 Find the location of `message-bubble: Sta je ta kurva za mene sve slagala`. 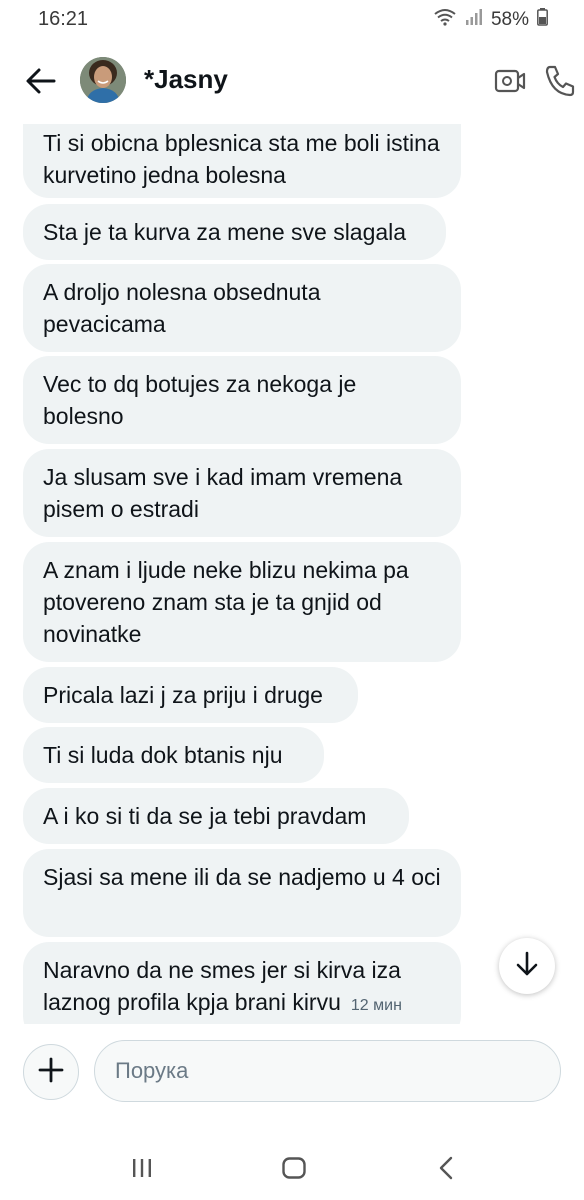

message-bubble: Sta je ta kurva za mene sve slagala is located at coordinates (234, 232).